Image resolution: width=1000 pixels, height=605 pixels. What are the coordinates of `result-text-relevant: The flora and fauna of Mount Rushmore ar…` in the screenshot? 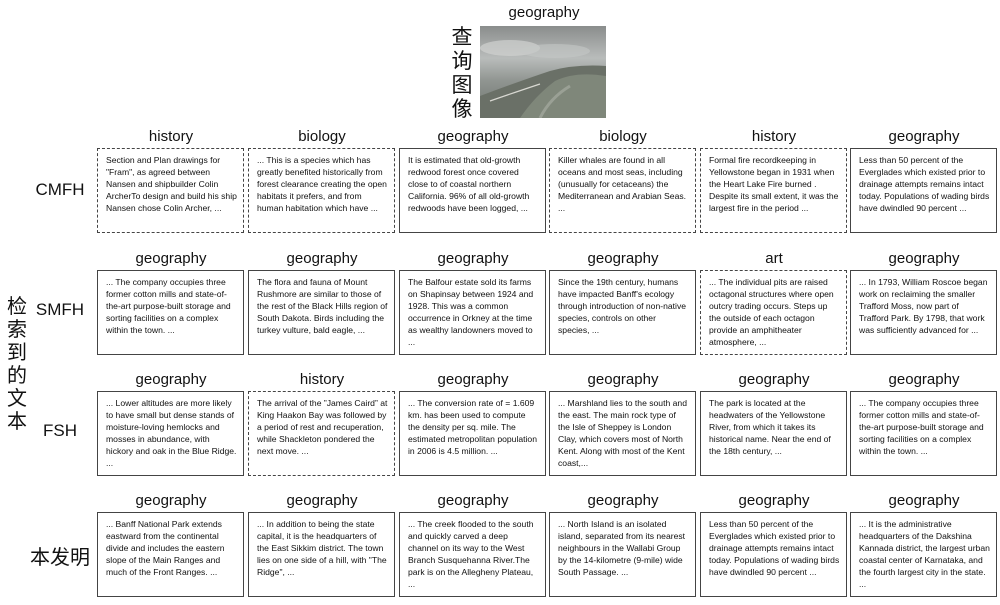 It's located at (321, 312).